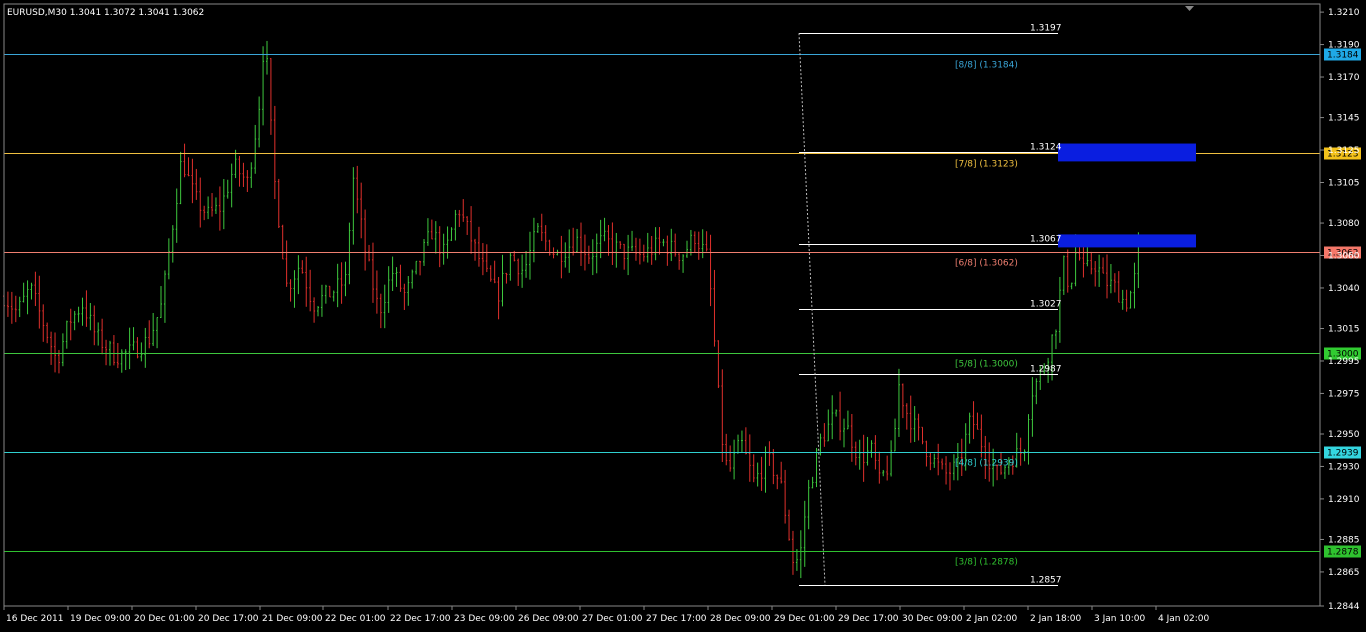 The height and width of the screenshot is (632, 1366). Describe the element at coordinates (1056, 619) in the screenshot. I see `x-tick-label: 2 Jan 18:00` at that location.